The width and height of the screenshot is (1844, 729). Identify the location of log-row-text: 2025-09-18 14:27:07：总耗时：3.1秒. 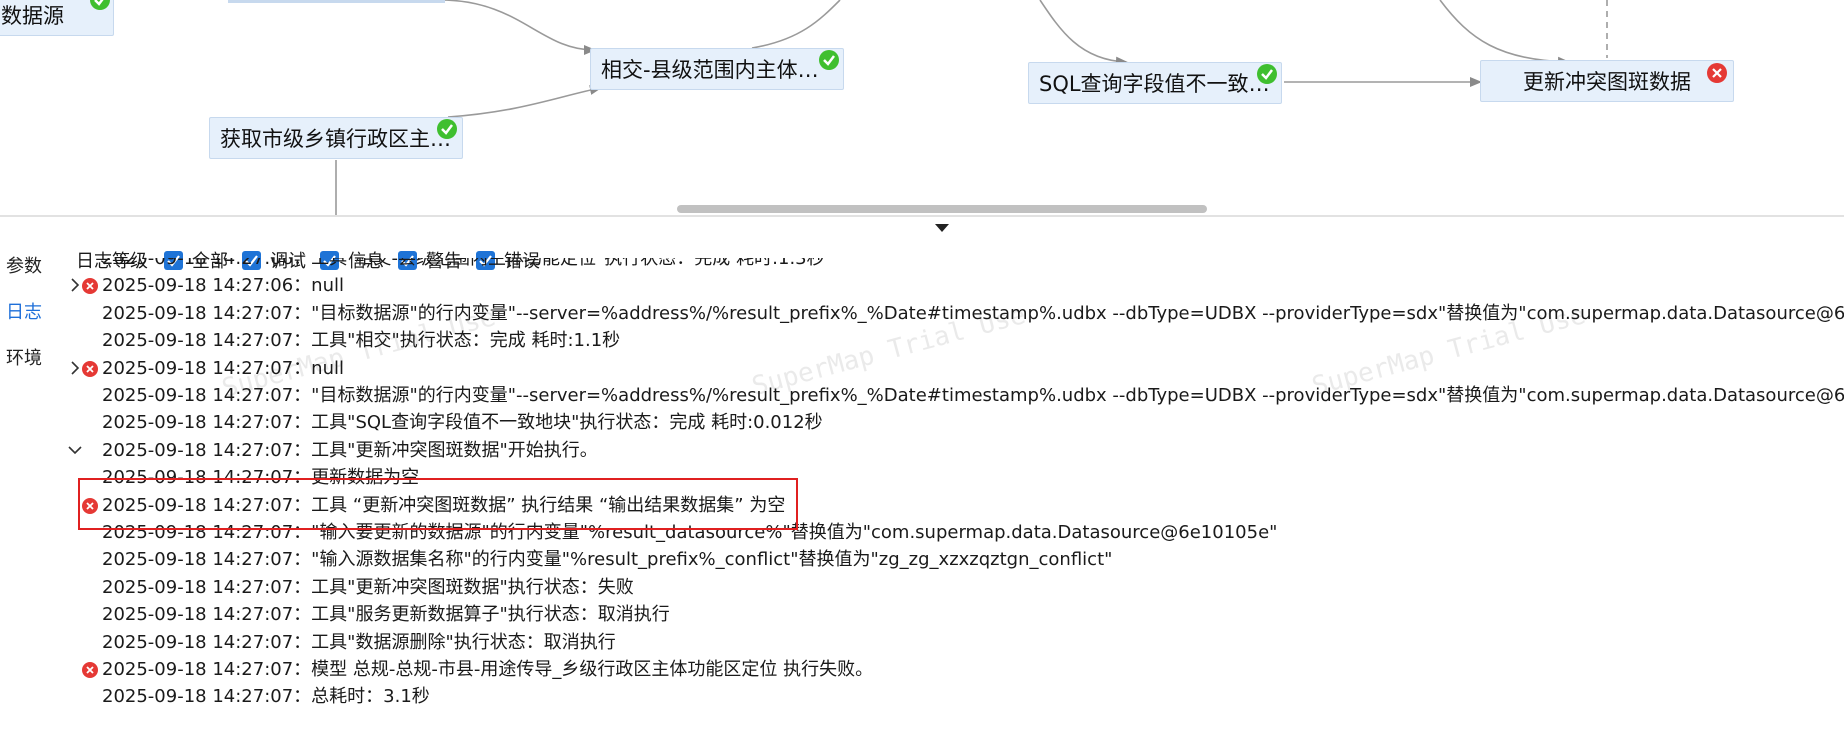
(266, 697).